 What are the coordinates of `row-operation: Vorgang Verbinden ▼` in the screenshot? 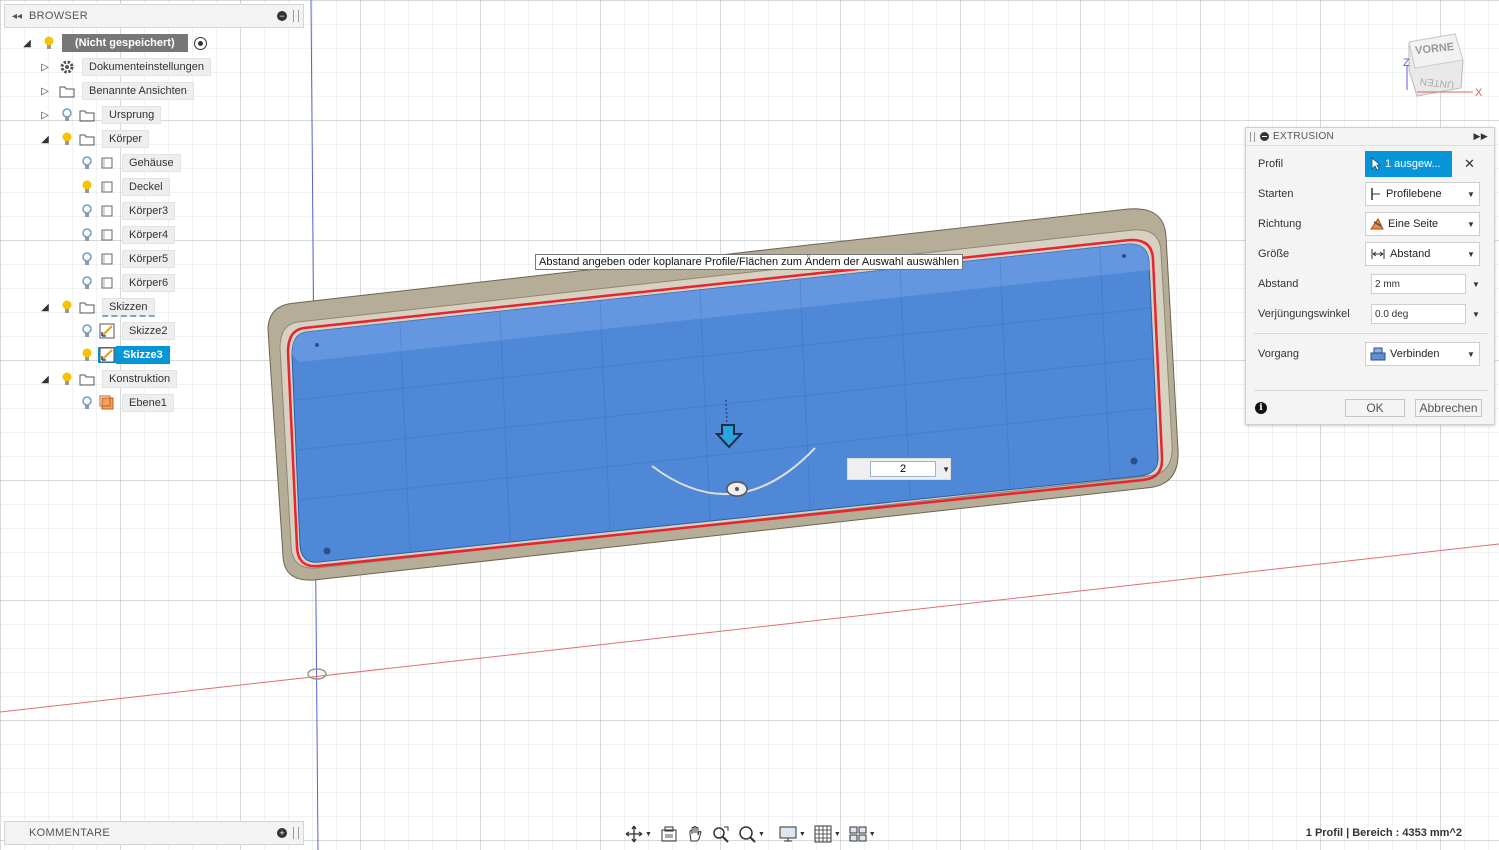 It's located at (1371, 354).